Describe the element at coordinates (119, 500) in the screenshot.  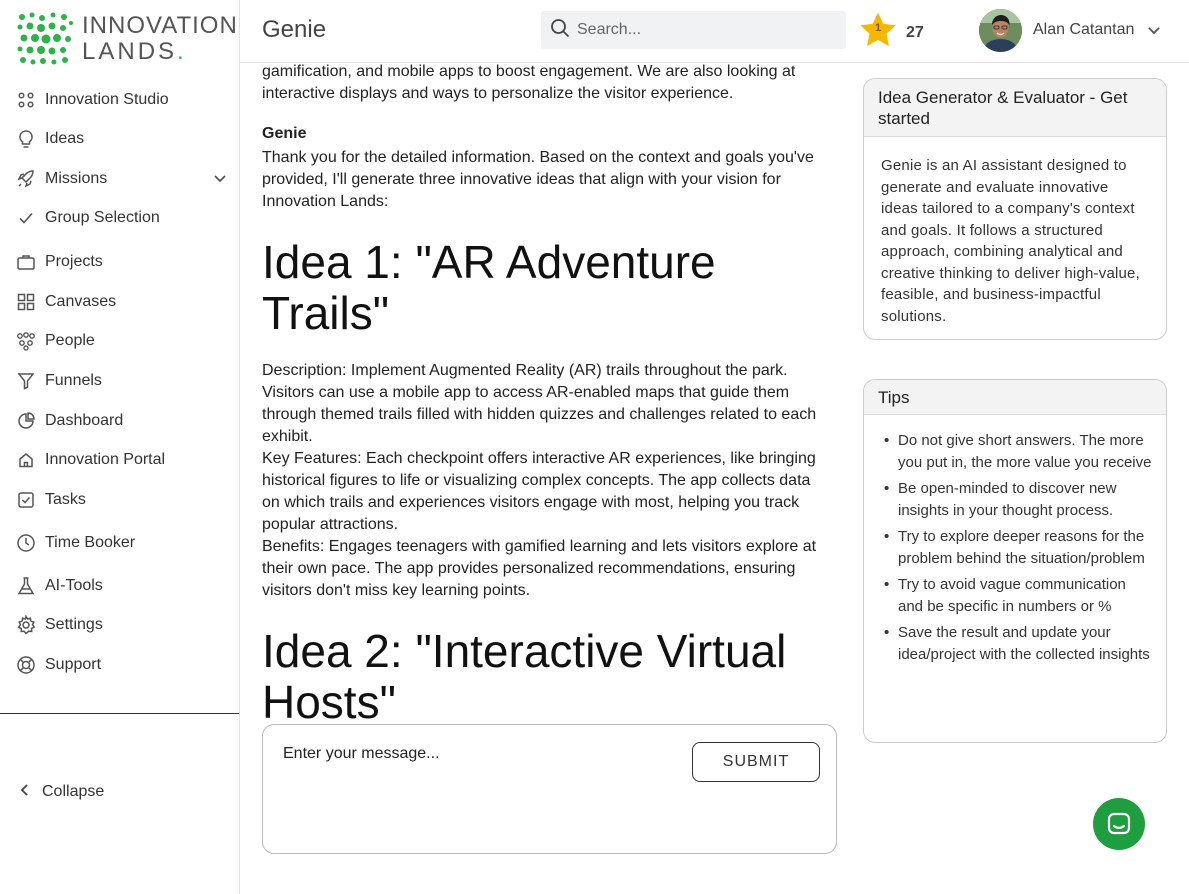
I see `sidebar-item-tasks: Tasks` at that location.